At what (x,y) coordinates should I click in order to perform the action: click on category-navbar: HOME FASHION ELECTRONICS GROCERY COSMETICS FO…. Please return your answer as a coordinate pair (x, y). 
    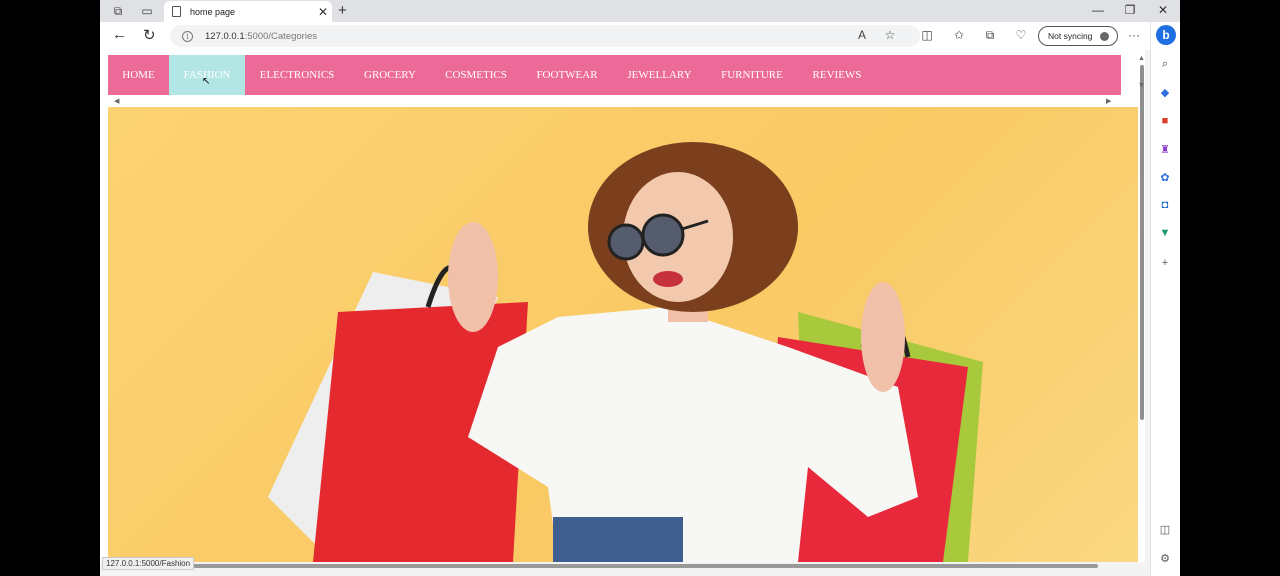
    Looking at the image, I should click on (614, 75).